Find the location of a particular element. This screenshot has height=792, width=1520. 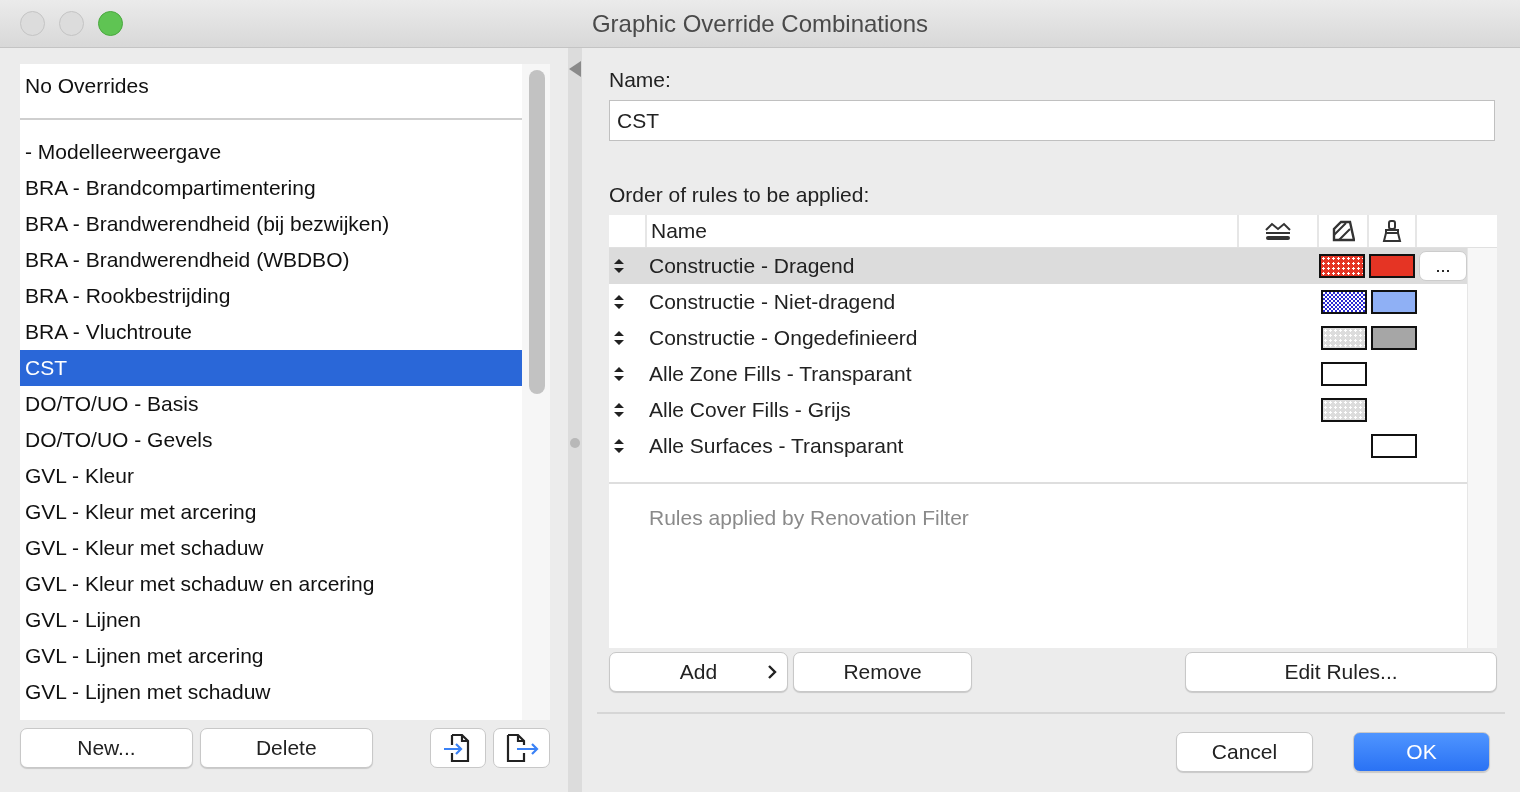

list-item: BRA - Vluchtroute is located at coordinates (271, 332).